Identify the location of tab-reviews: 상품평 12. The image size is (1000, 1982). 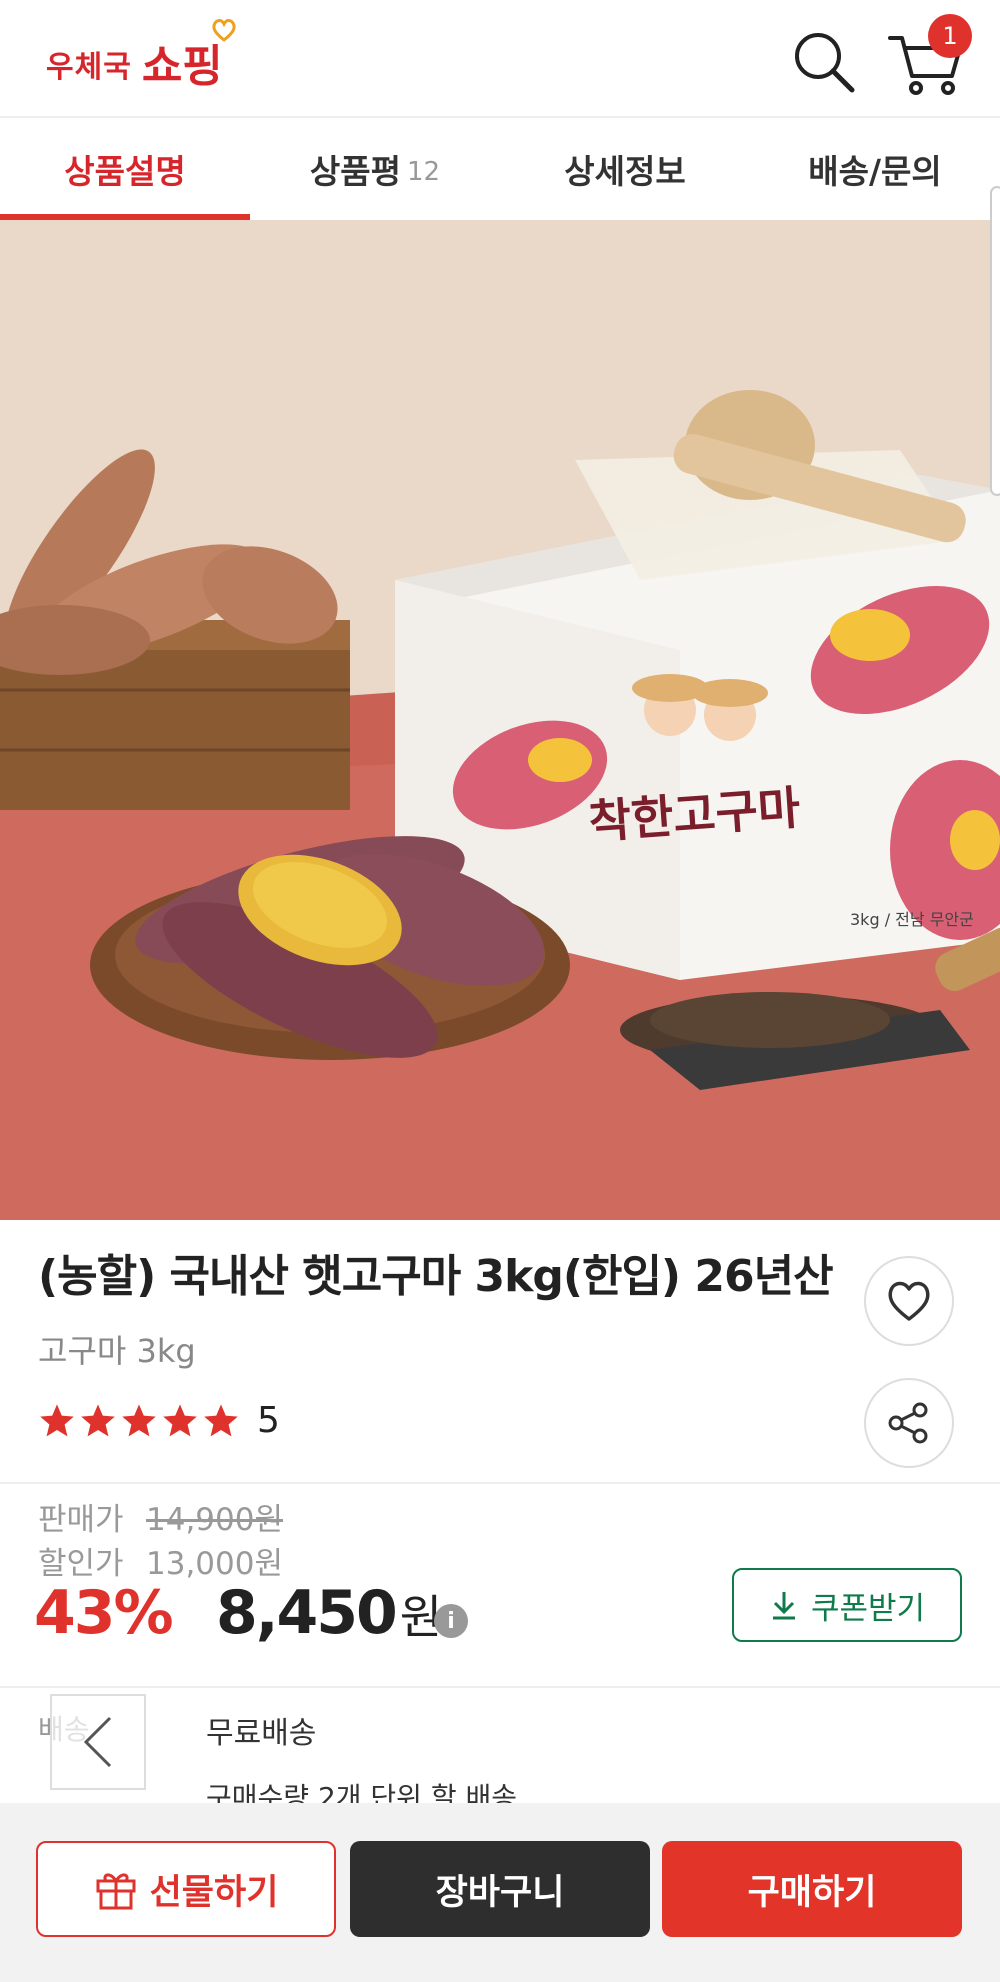
(375, 169).